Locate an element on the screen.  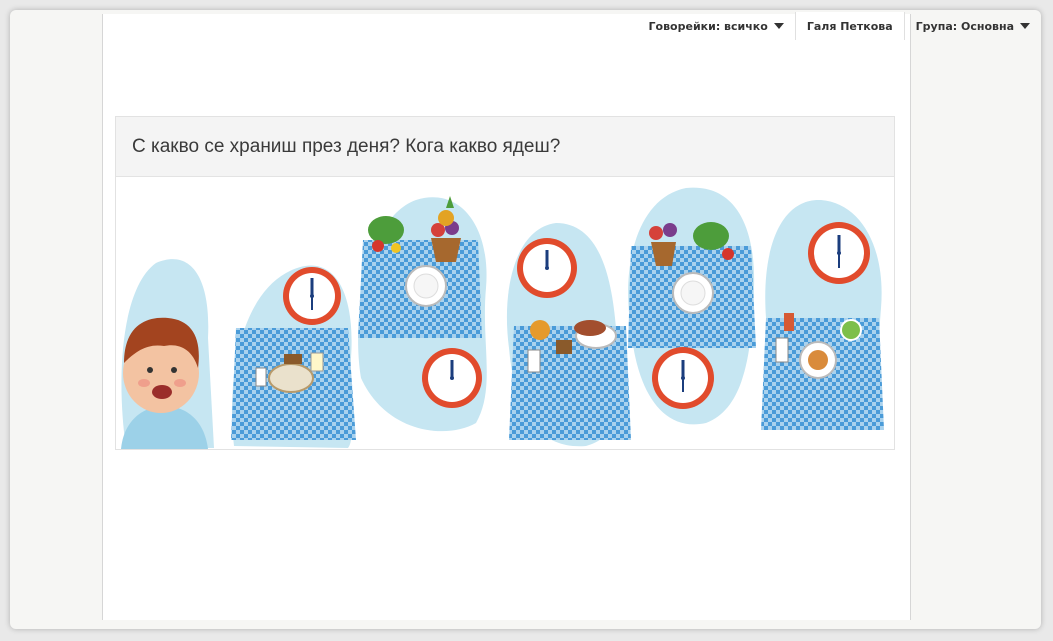
user-name: Галя Петкова is located at coordinates (849, 26).